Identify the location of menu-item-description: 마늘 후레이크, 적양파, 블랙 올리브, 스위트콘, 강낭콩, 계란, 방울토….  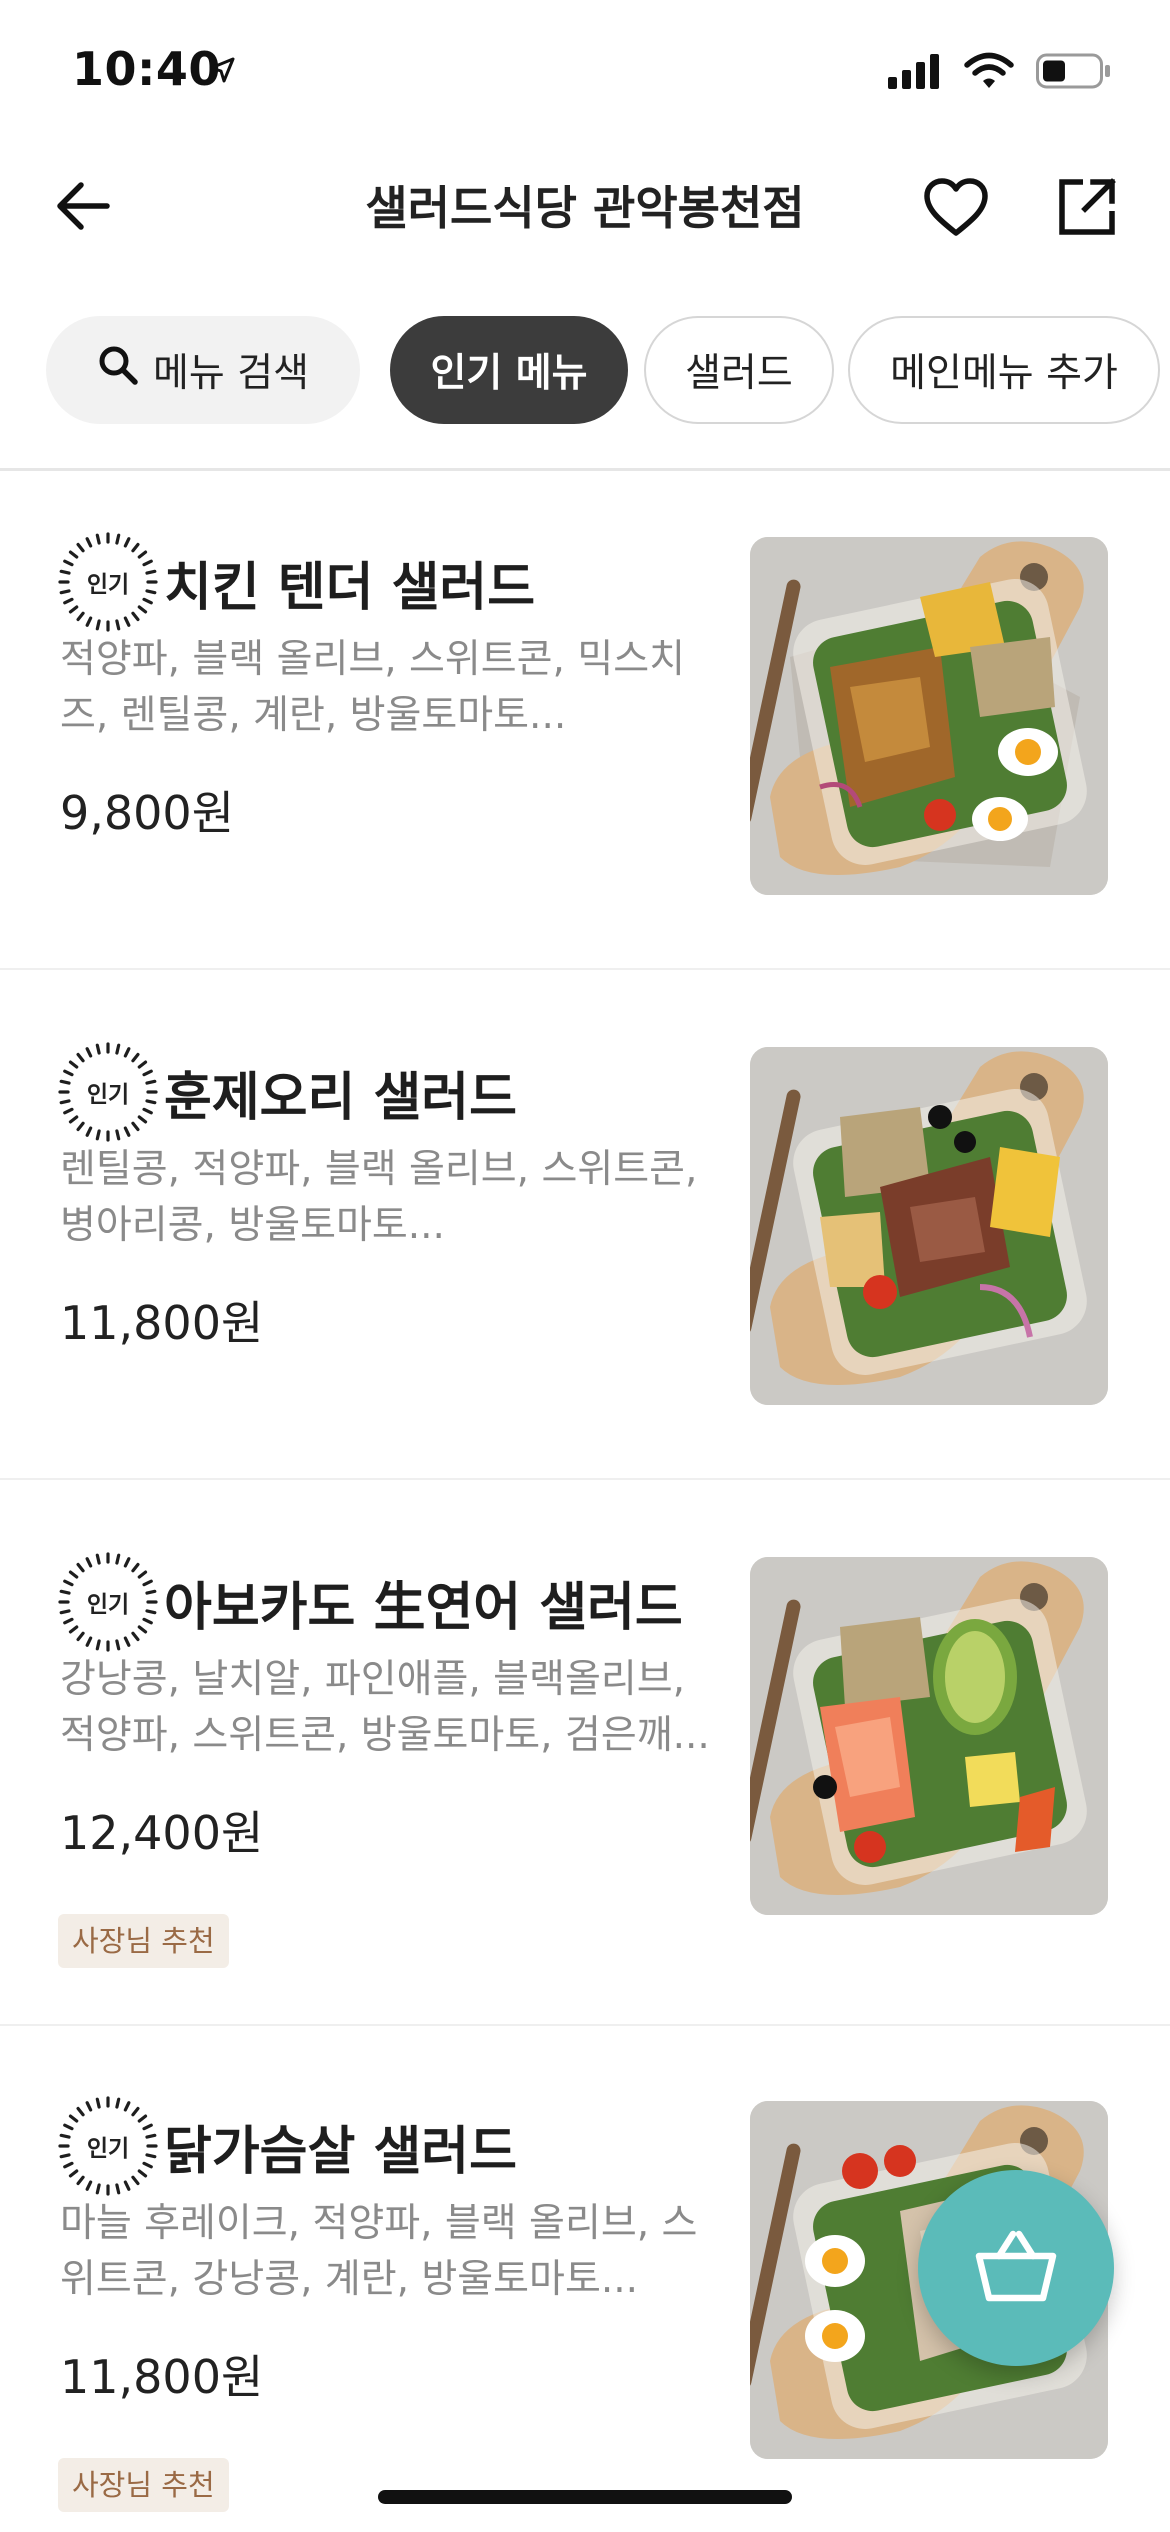
(379, 2251).